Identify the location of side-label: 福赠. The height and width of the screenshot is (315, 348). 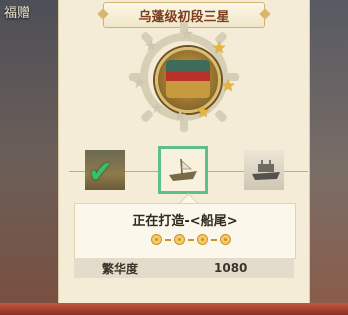
(17, 13).